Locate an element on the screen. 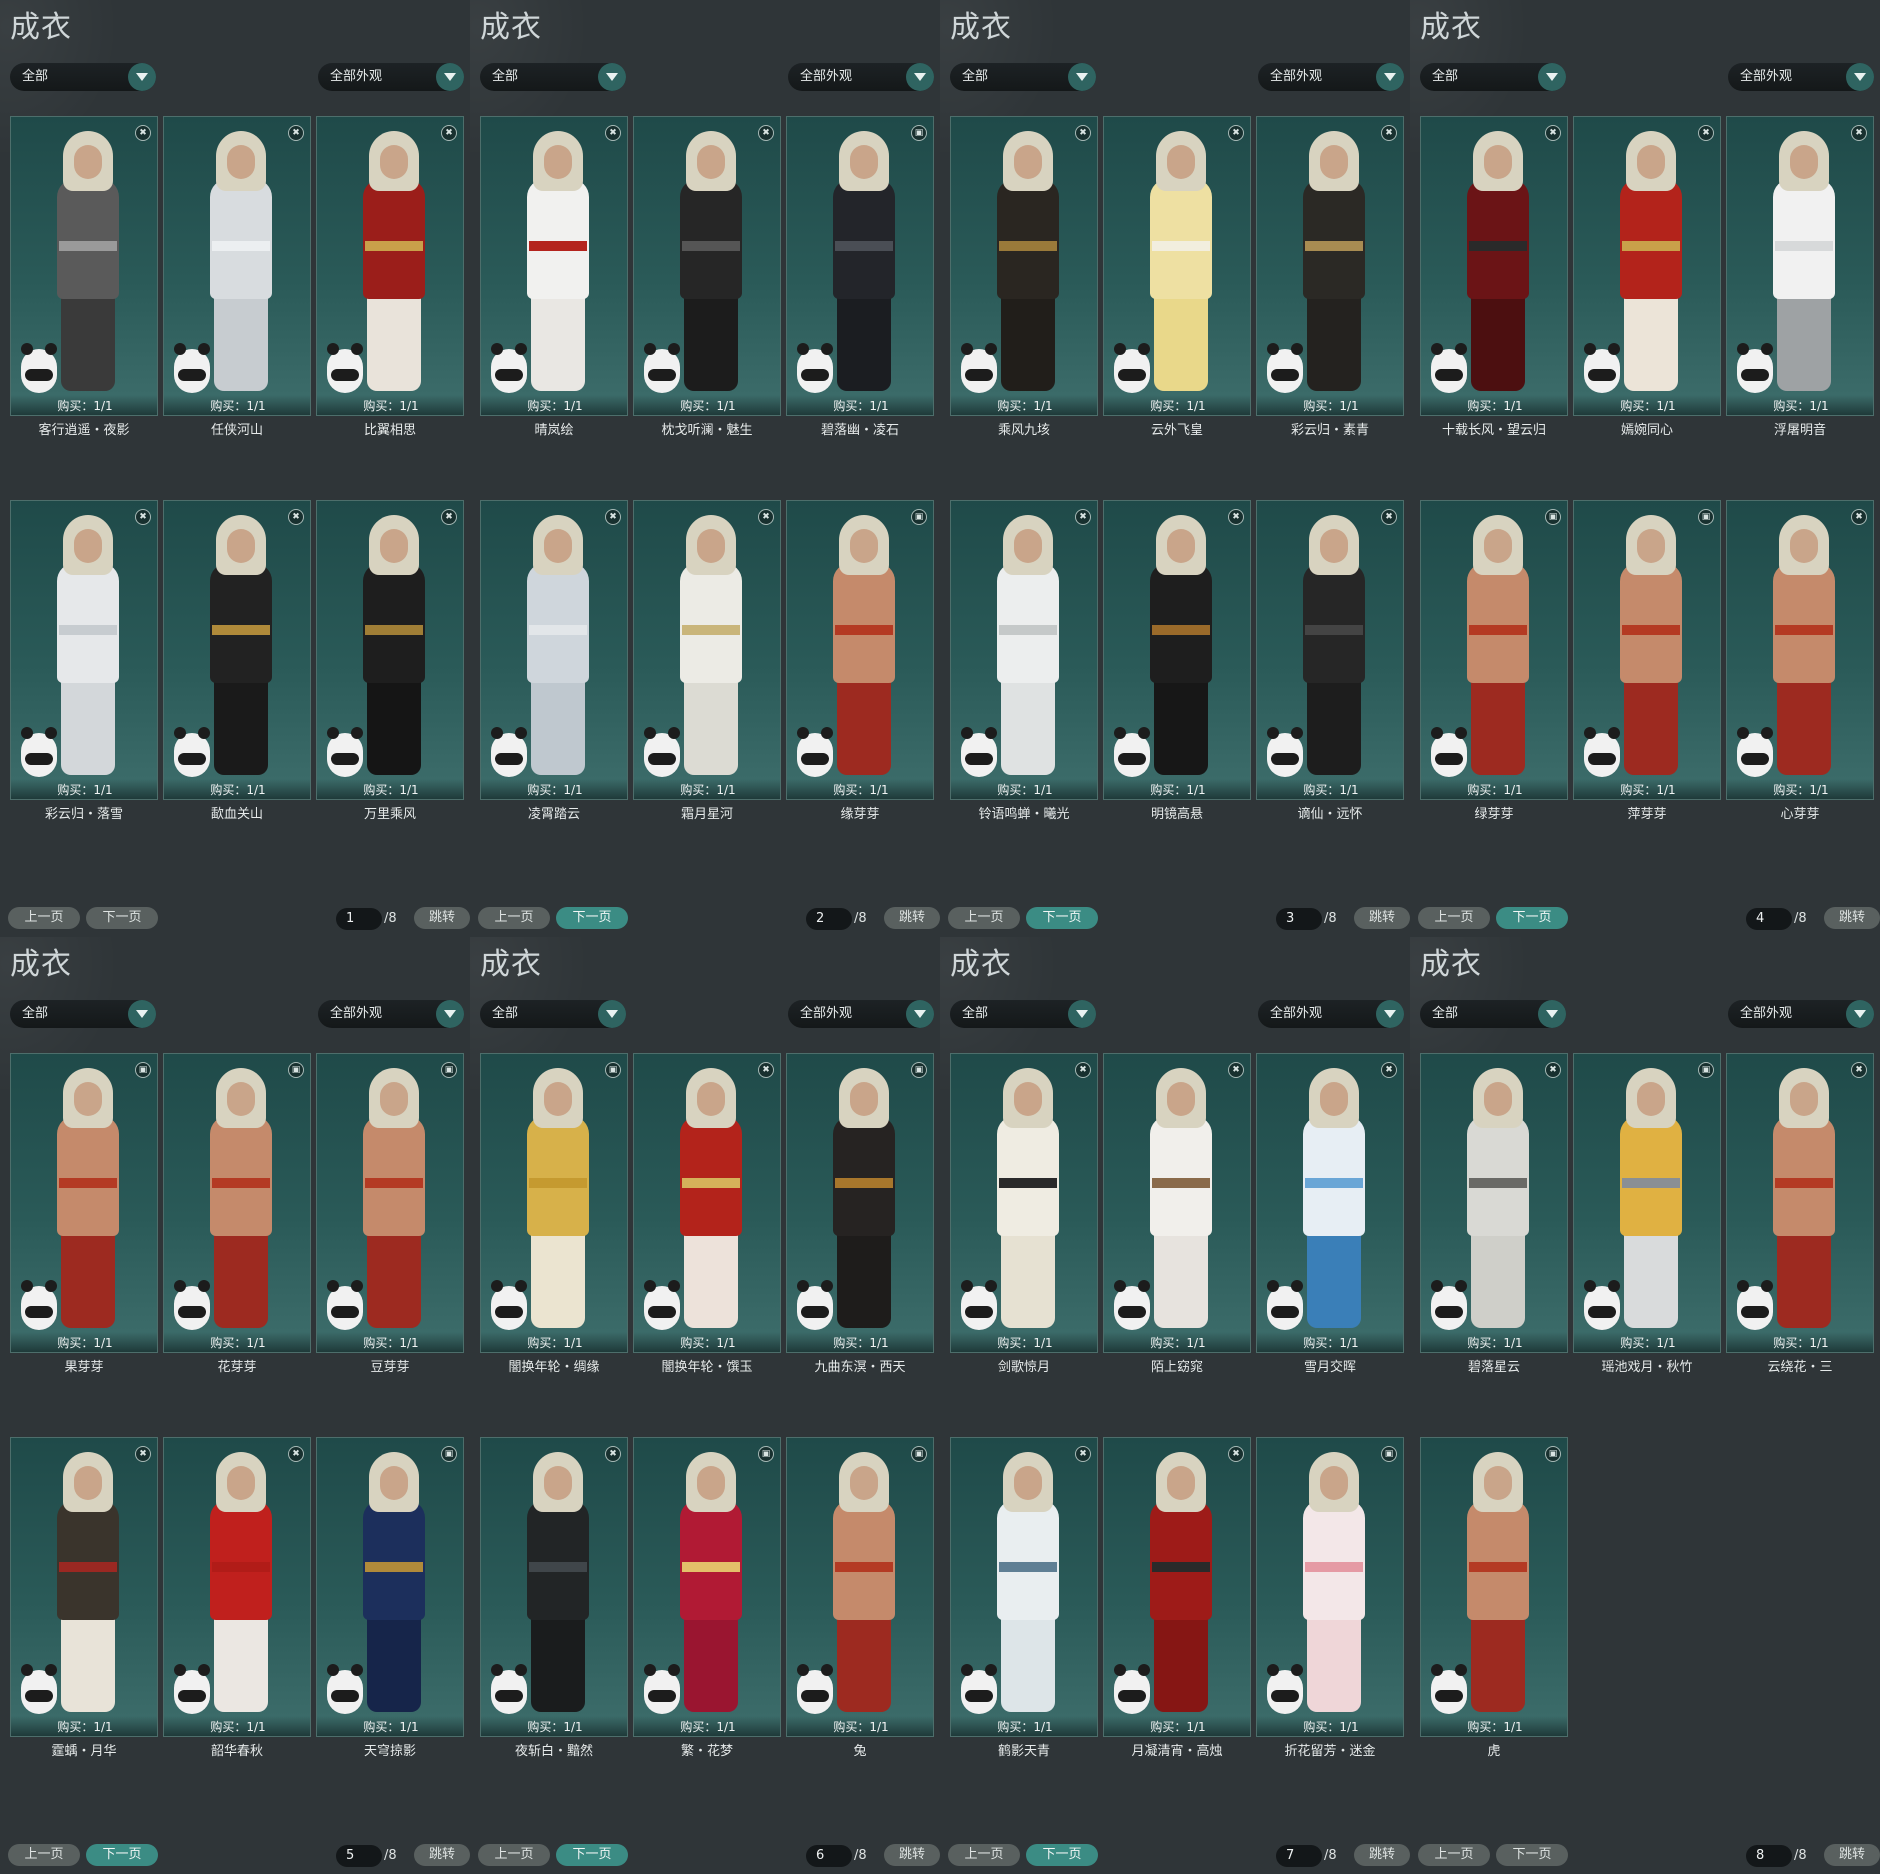  outfit-card: ▣ 购买：1/1 虎 is located at coordinates (1494, 1598).